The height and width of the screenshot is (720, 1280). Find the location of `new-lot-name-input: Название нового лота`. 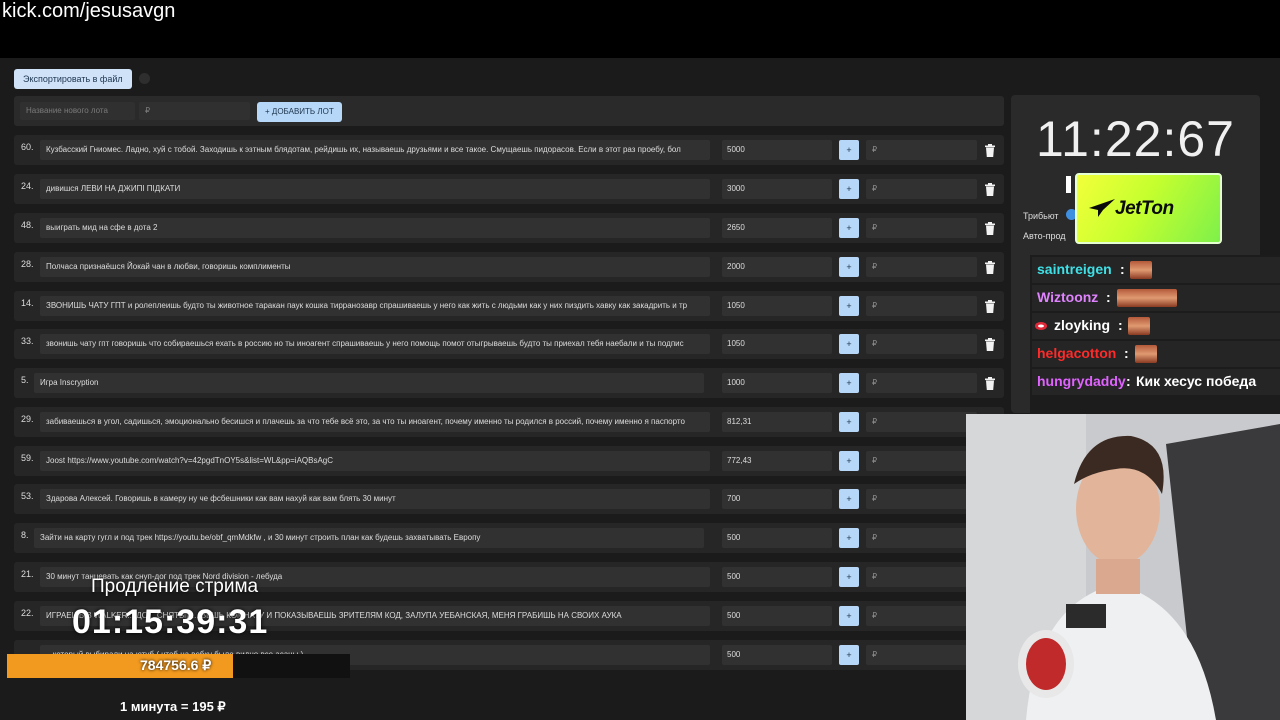

new-lot-name-input: Название нового лота is located at coordinates (77, 111).